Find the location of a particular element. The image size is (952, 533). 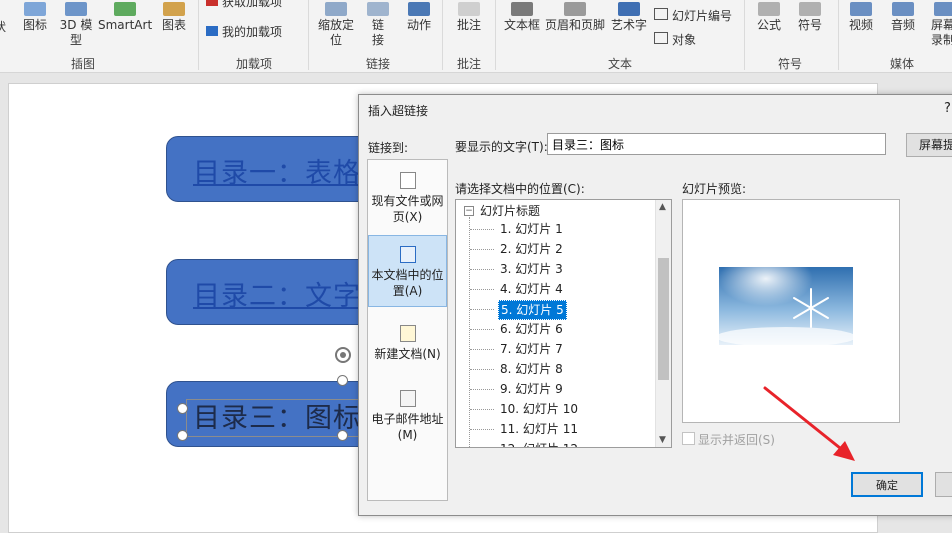

toc-link-1: 目录一：表格 is located at coordinates (277, 170).